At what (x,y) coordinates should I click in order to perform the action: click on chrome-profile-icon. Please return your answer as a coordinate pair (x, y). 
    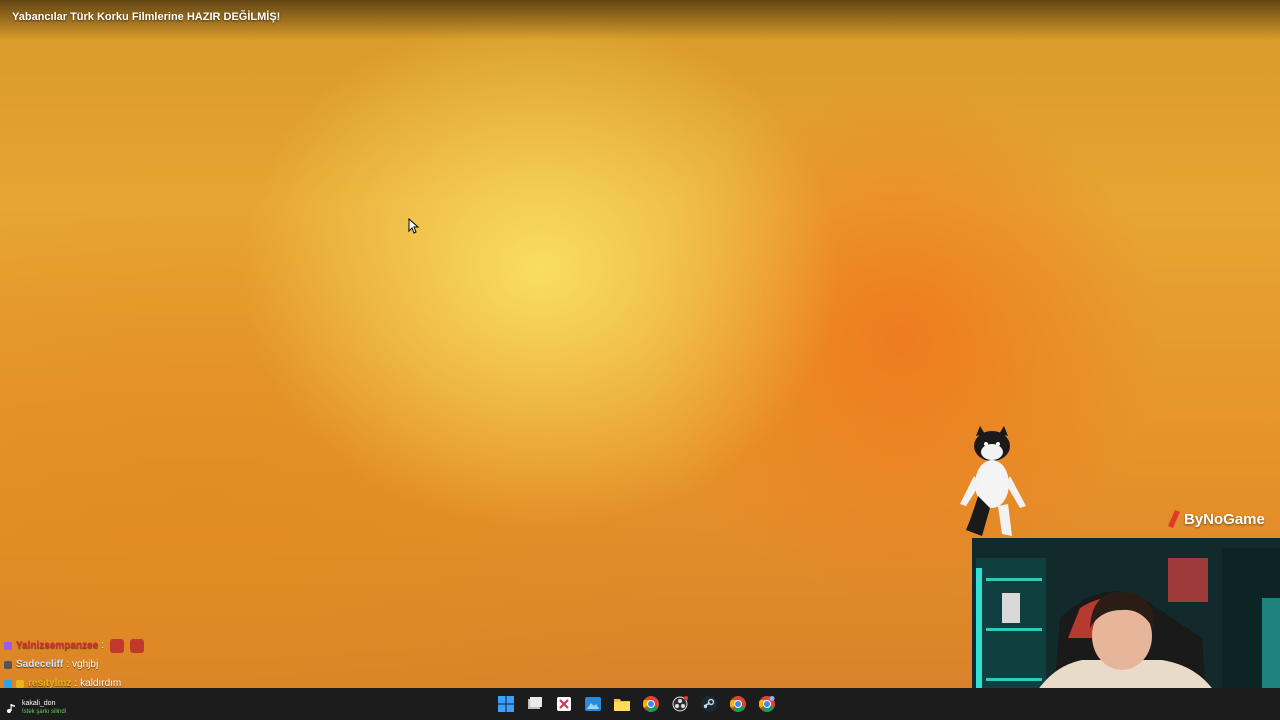
    Looking at the image, I should click on (738, 704).